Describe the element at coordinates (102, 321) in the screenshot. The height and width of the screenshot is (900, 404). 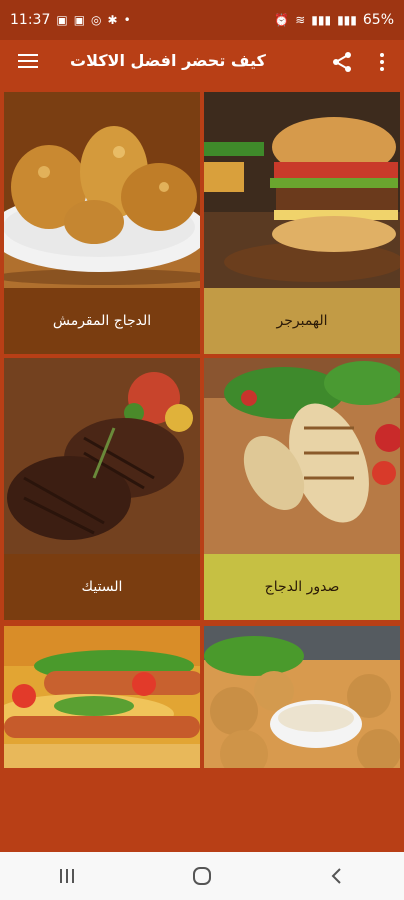
I see `recipe-label: الدجاج المقرمش` at that location.